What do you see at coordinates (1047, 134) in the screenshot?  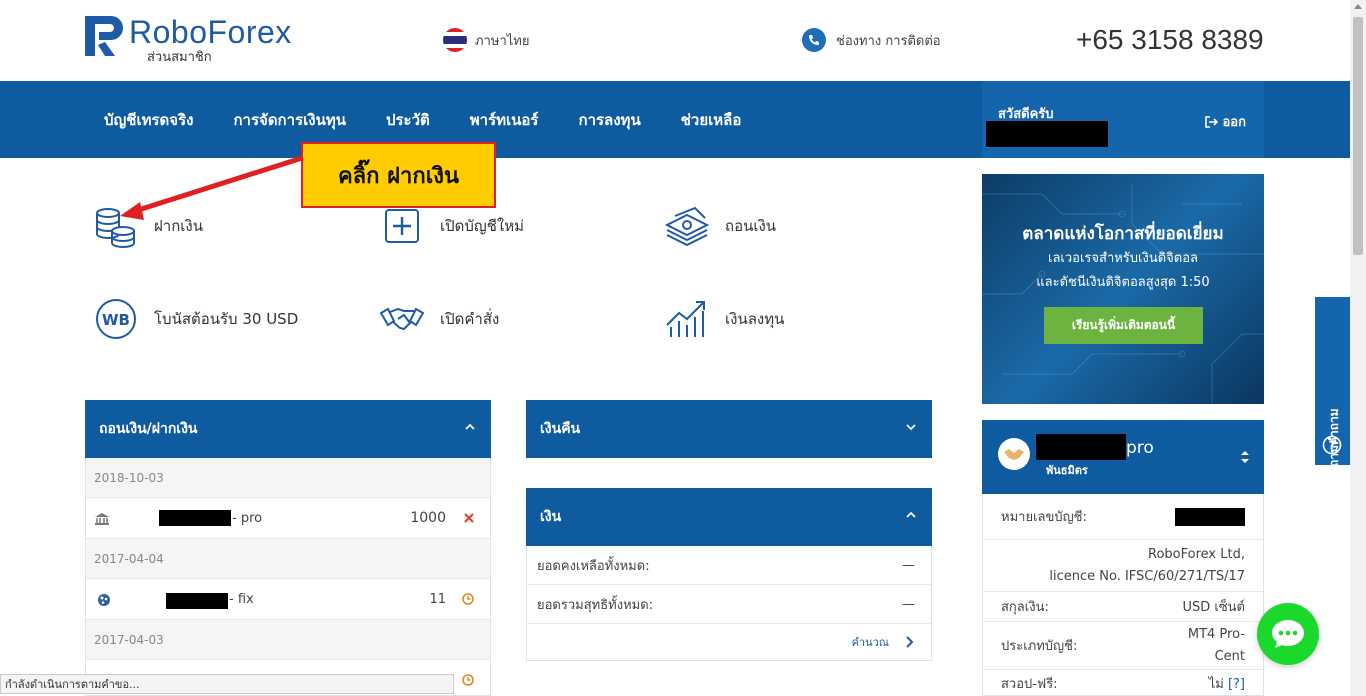 I see `redacted-username` at bounding box center [1047, 134].